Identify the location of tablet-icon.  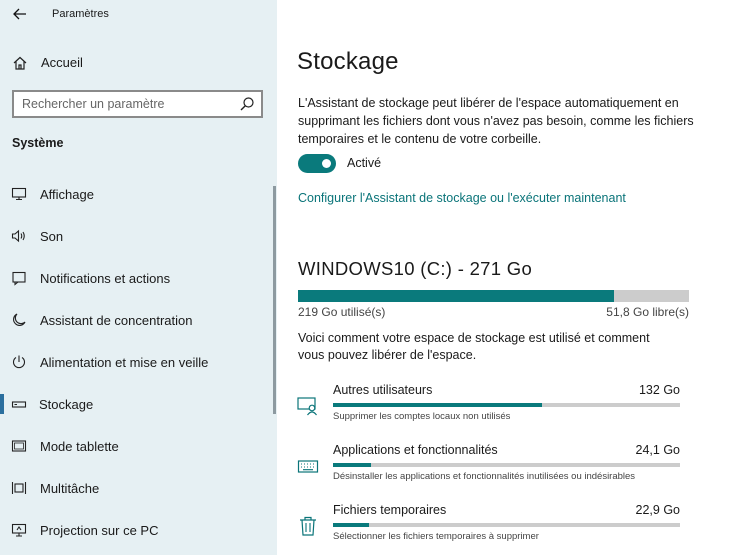
(19, 446).